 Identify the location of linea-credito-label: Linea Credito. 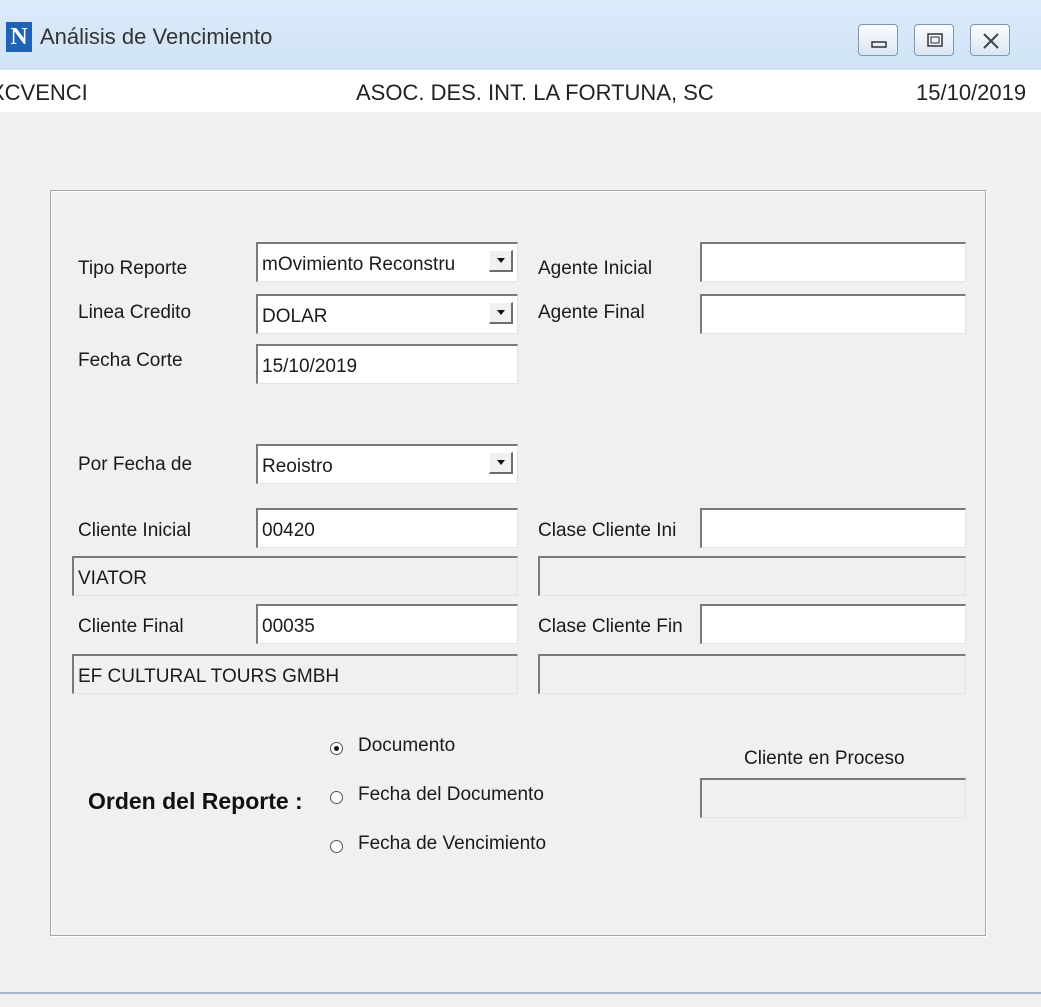
(135, 312).